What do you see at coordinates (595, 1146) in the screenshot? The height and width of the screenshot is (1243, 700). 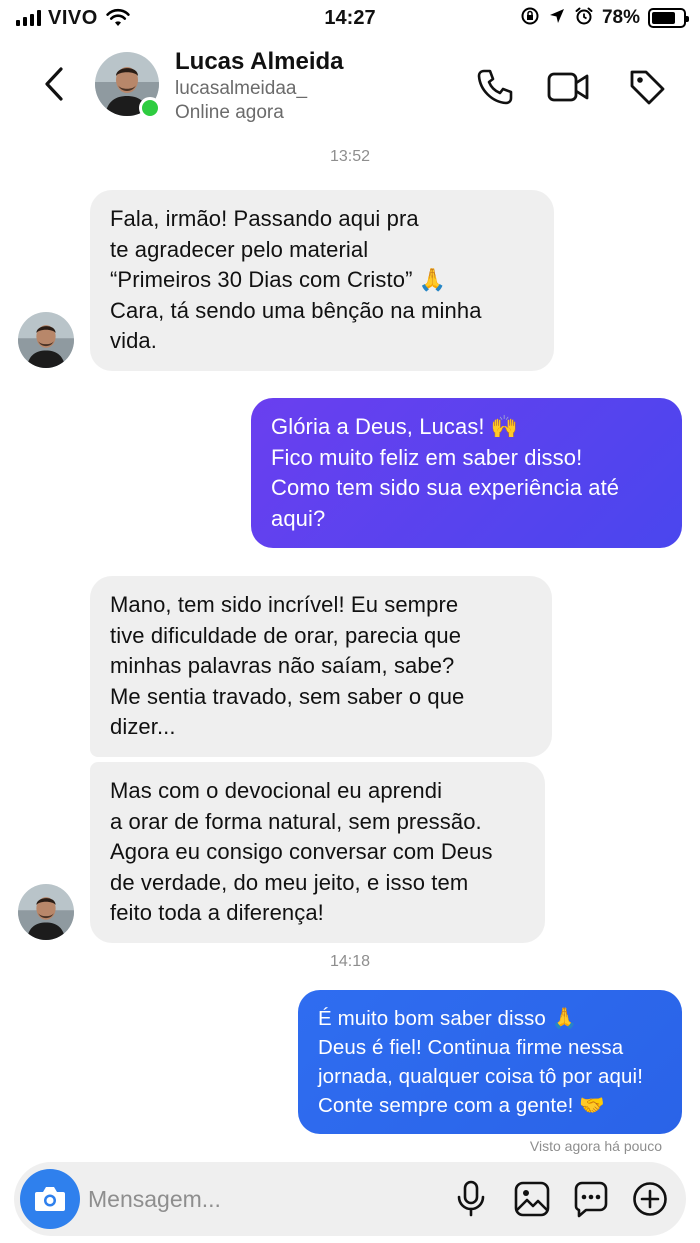 I see `seen-status: Visto agora há pouco` at bounding box center [595, 1146].